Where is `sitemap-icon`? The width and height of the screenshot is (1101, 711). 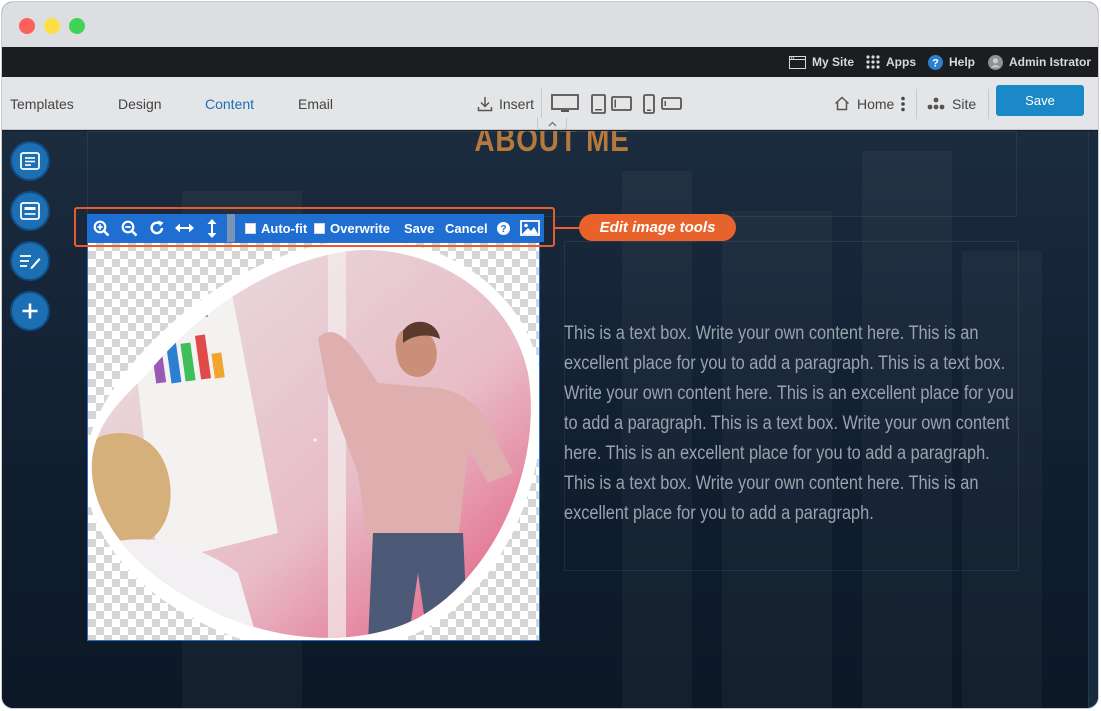 sitemap-icon is located at coordinates (936, 103).